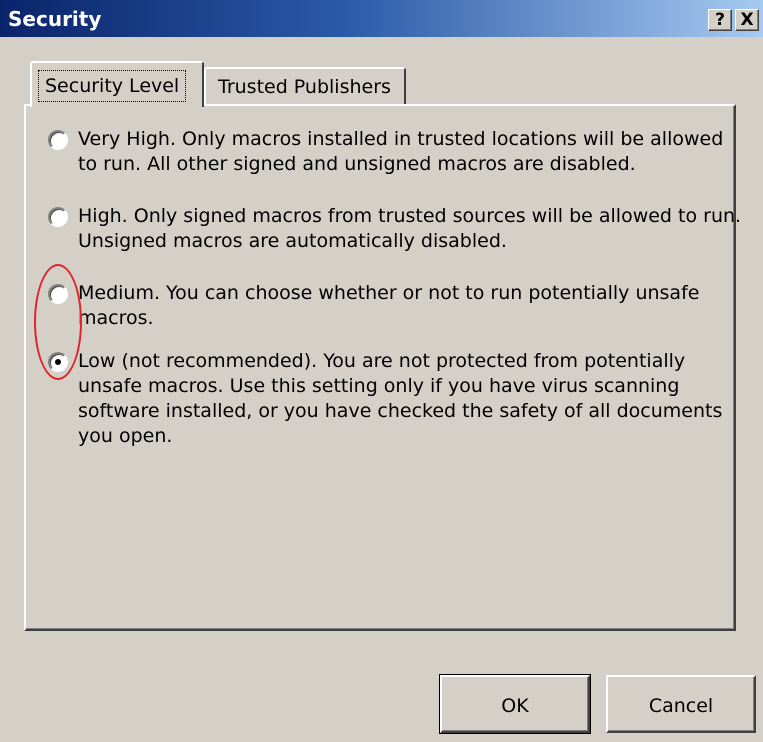 The height and width of the screenshot is (742, 763). Describe the element at coordinates (58, 322) in the screenshot. I see `annotation-circle` at that location.